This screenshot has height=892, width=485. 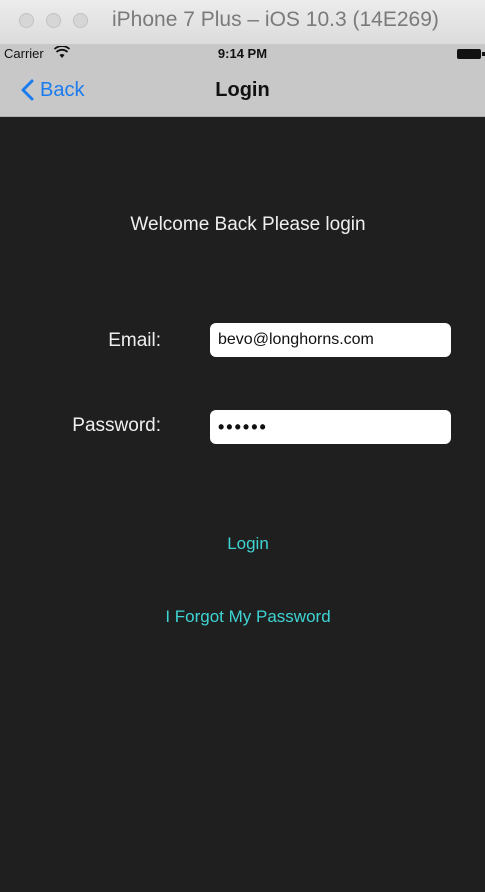 I want to click on window-title-bar: iPhone 7 Plus – iOS 10.3 (14E269), so click(x=242, y=22).